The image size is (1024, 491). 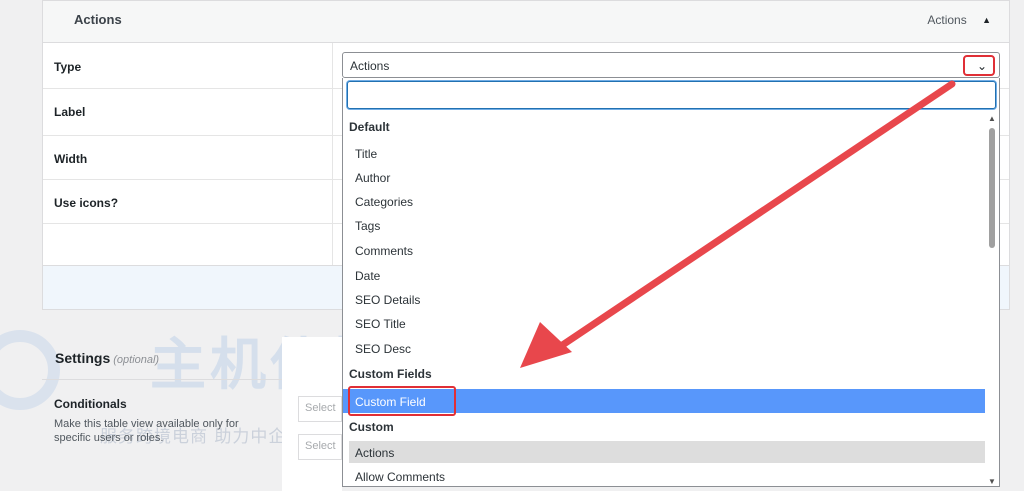 What do you see at coordinates (366, 154) in the screenshot?
I see `option-title: Title` at bounding box center [366, 154].